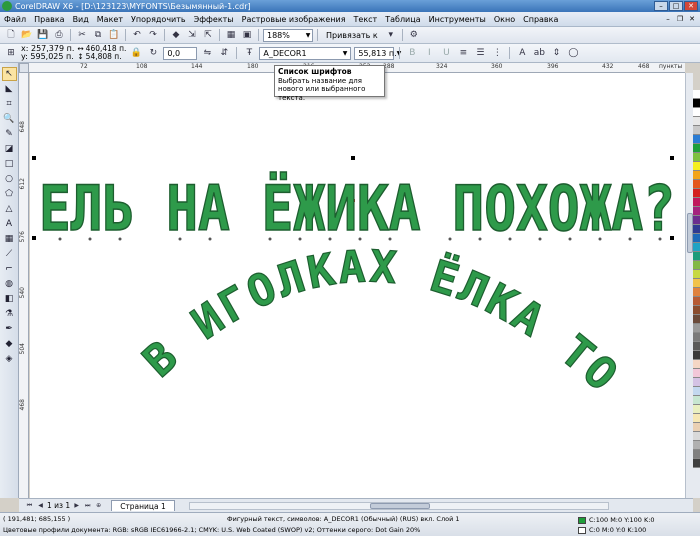  What do you see at coordinates (366, 19) in the screenshot?
I see `menu-text: Текст` at bounding box center [366, 19].